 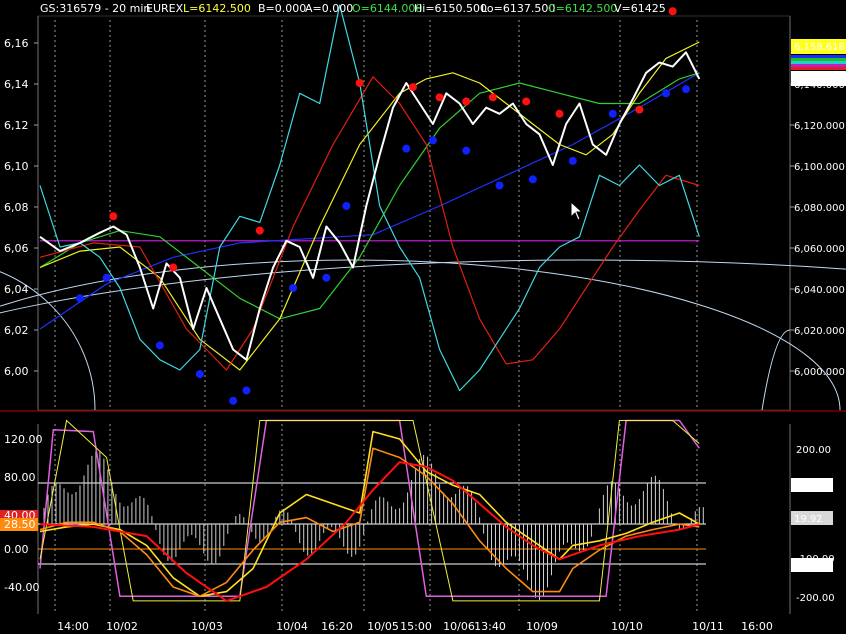 I want to click on time-axis-label: 13:40, so click(x=490, y=626).